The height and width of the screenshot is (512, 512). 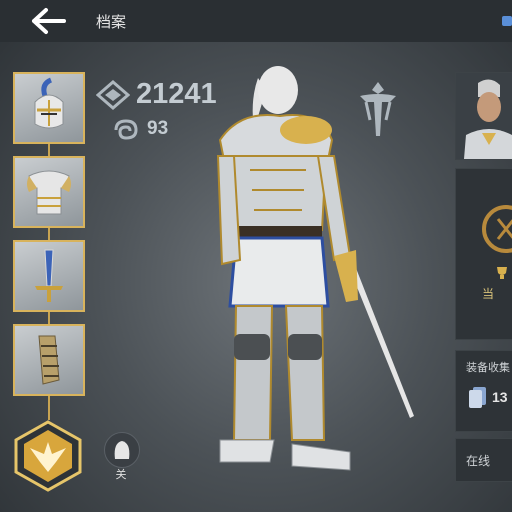 I want to click on avatar, so click(x=484, y=116).